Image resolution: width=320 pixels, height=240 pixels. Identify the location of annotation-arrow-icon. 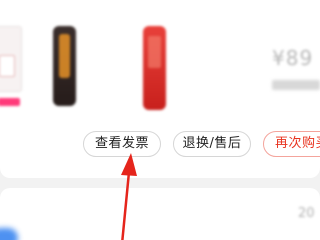
(129, 196).